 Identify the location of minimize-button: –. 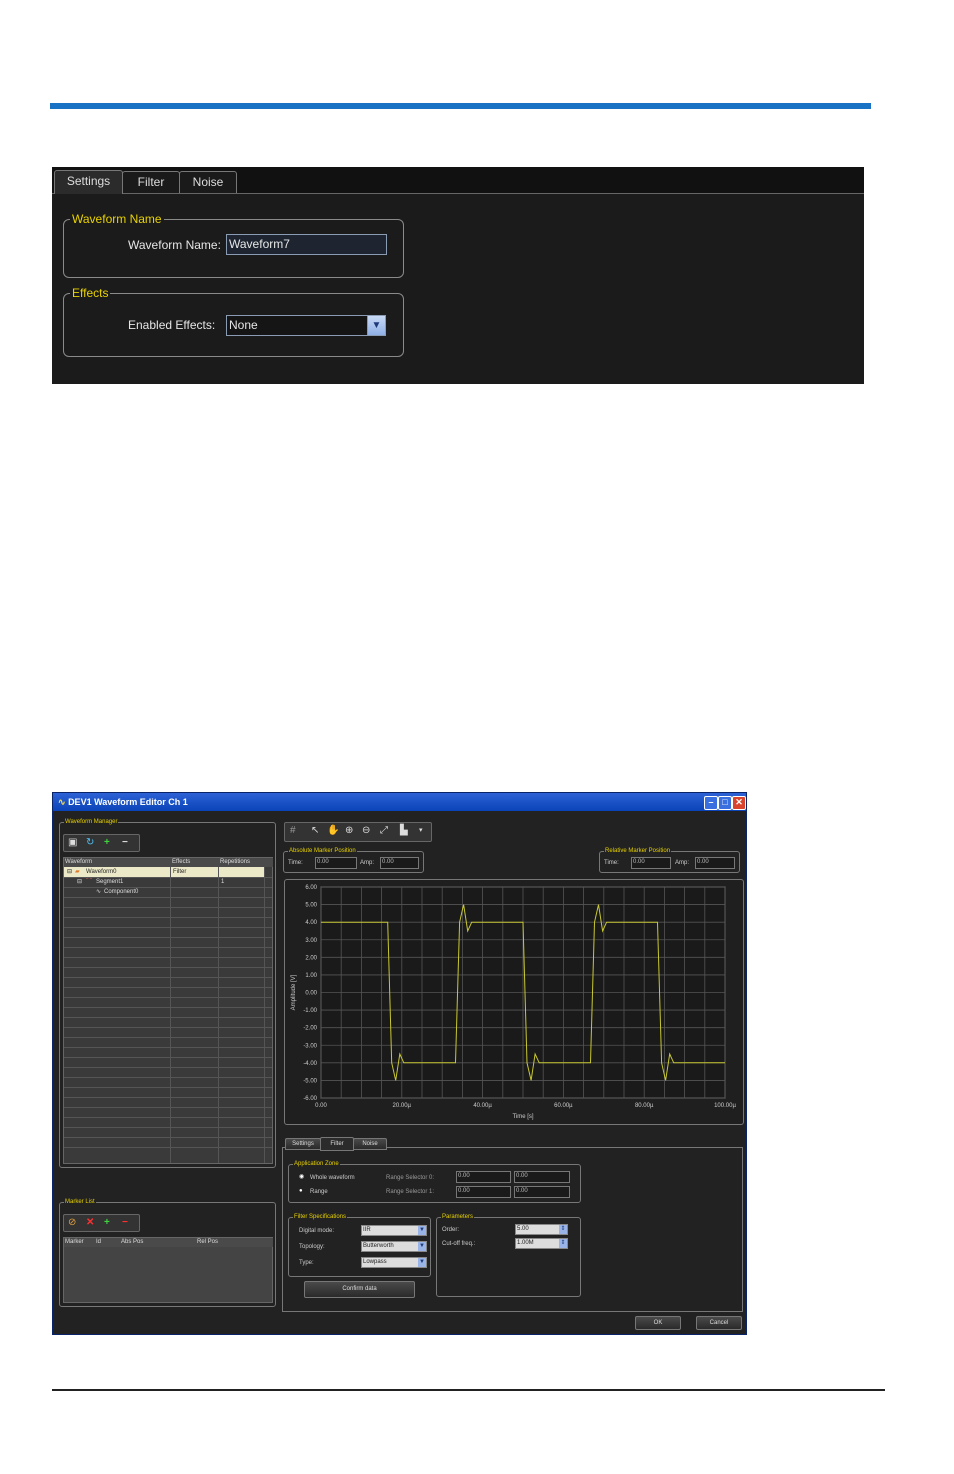
(711, 803).